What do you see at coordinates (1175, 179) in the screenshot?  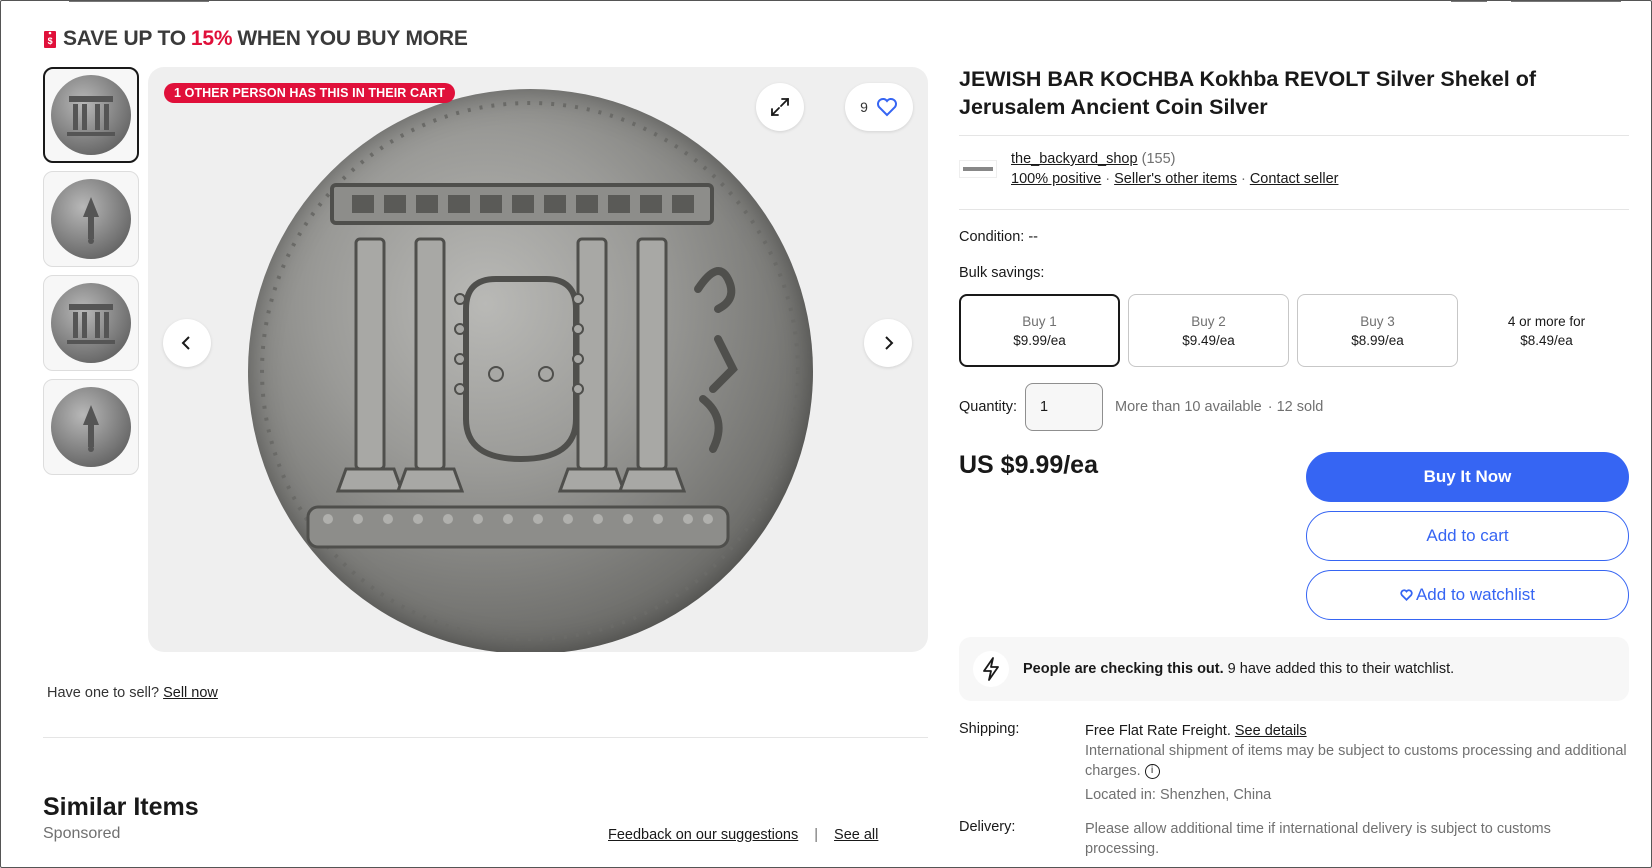 I see `seller-other-items-link: Seller's other items` at bounding box center [1175, 179].